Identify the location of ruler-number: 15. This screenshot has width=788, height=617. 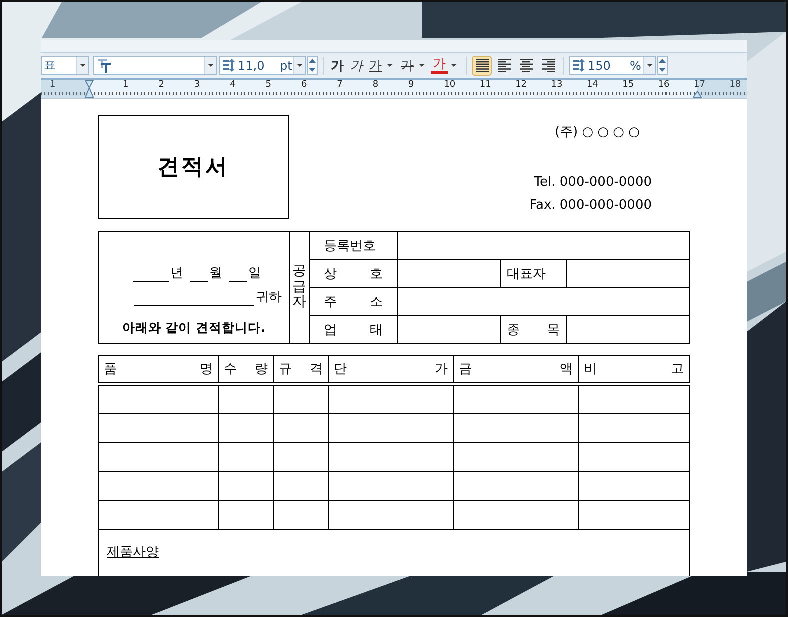
(629, 85).